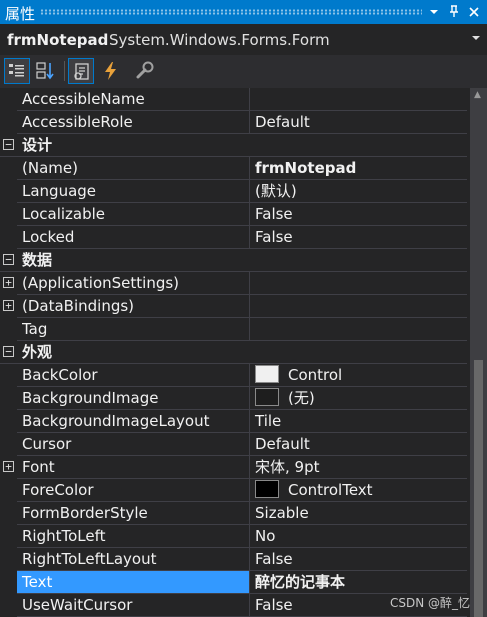 The image size is (487, 617). I want to click on property-value: 宋体, 9pt, so click(358, 467).